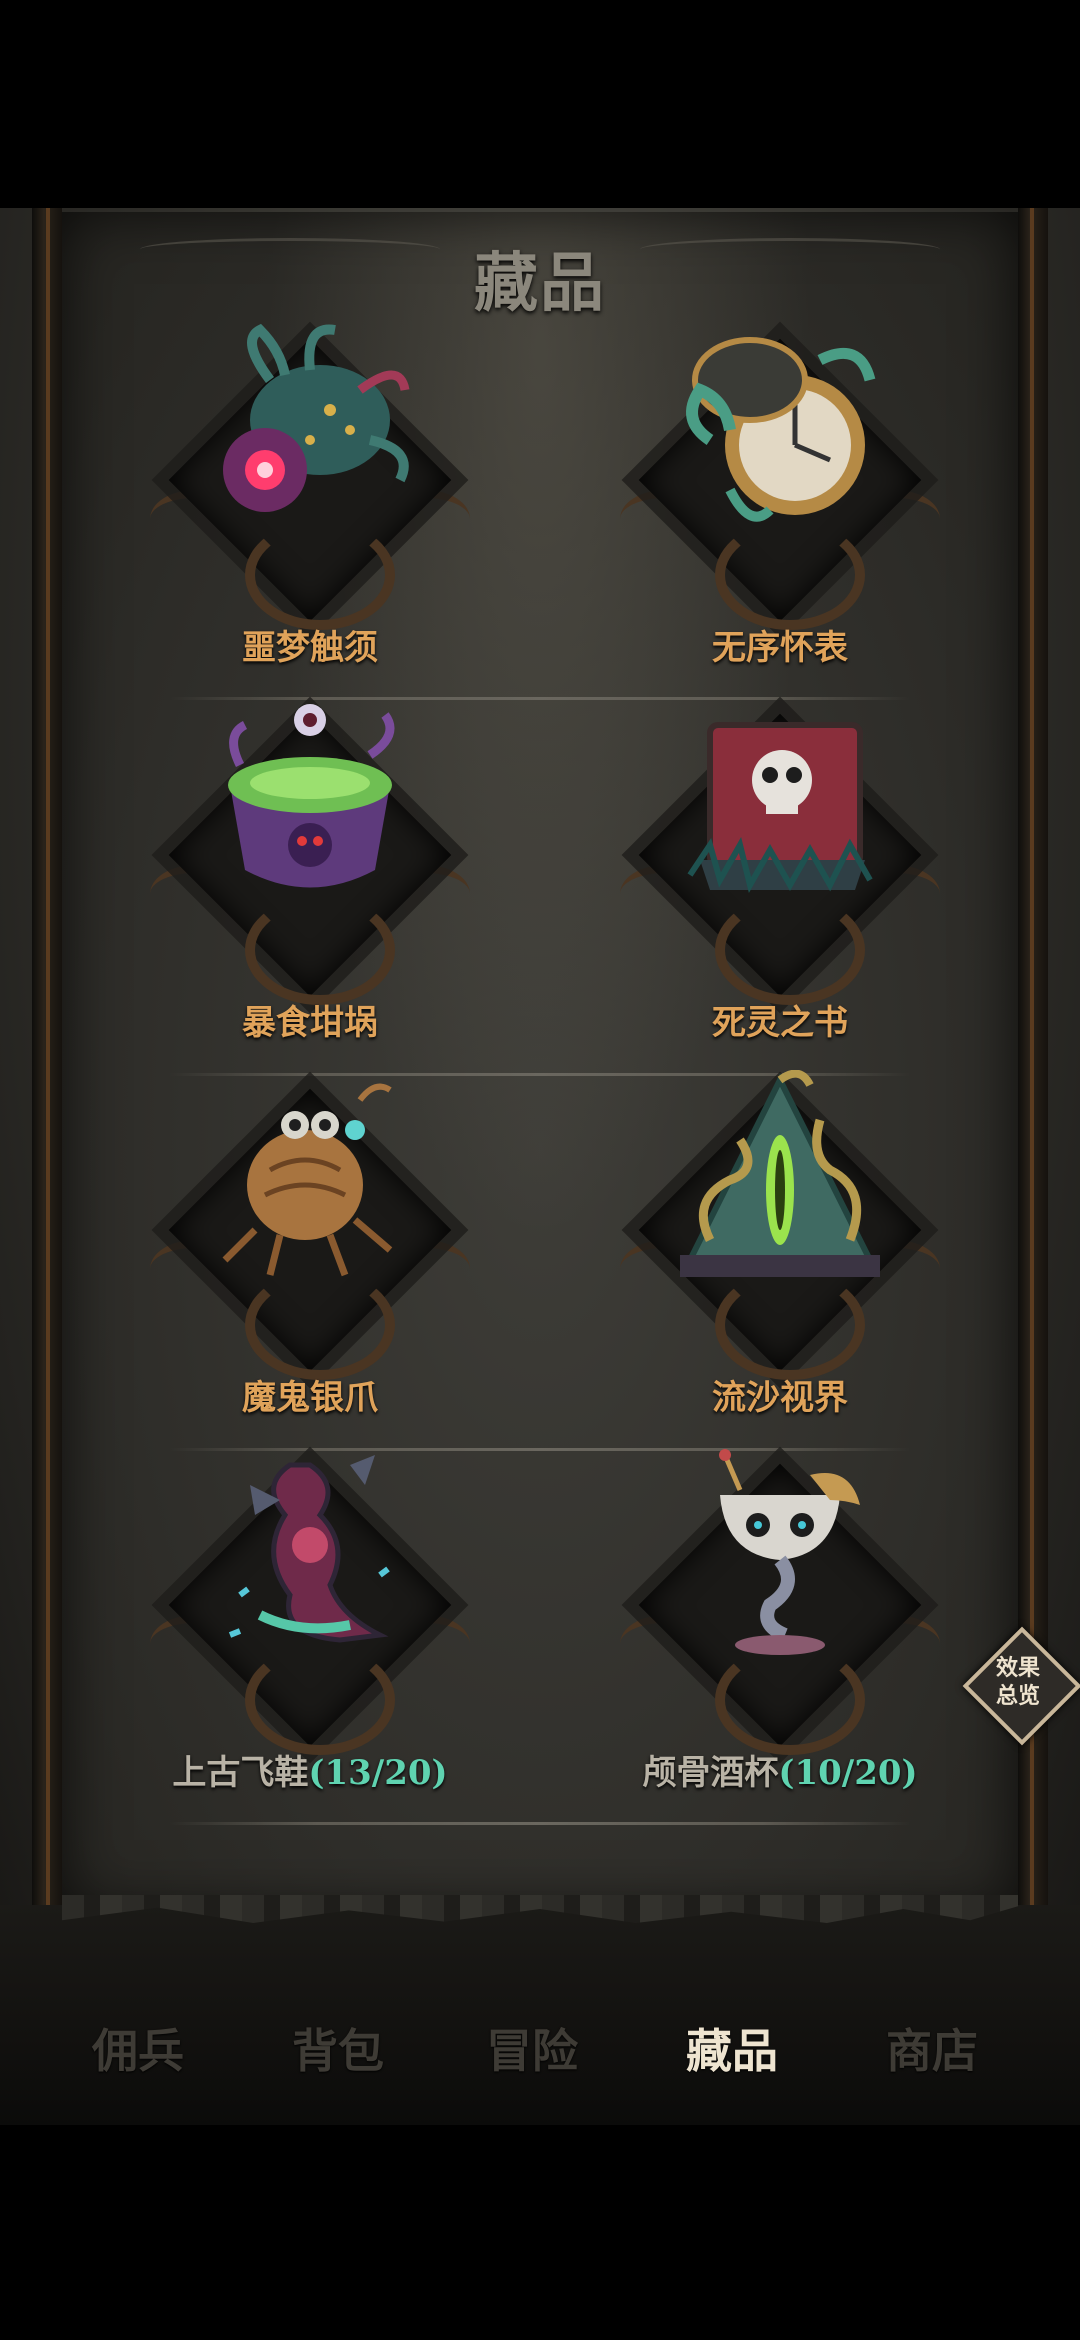  What do you see at coordinates (540, 104) in the screenshot?
I see `top-black-bar` at bounding box center [540, 104].